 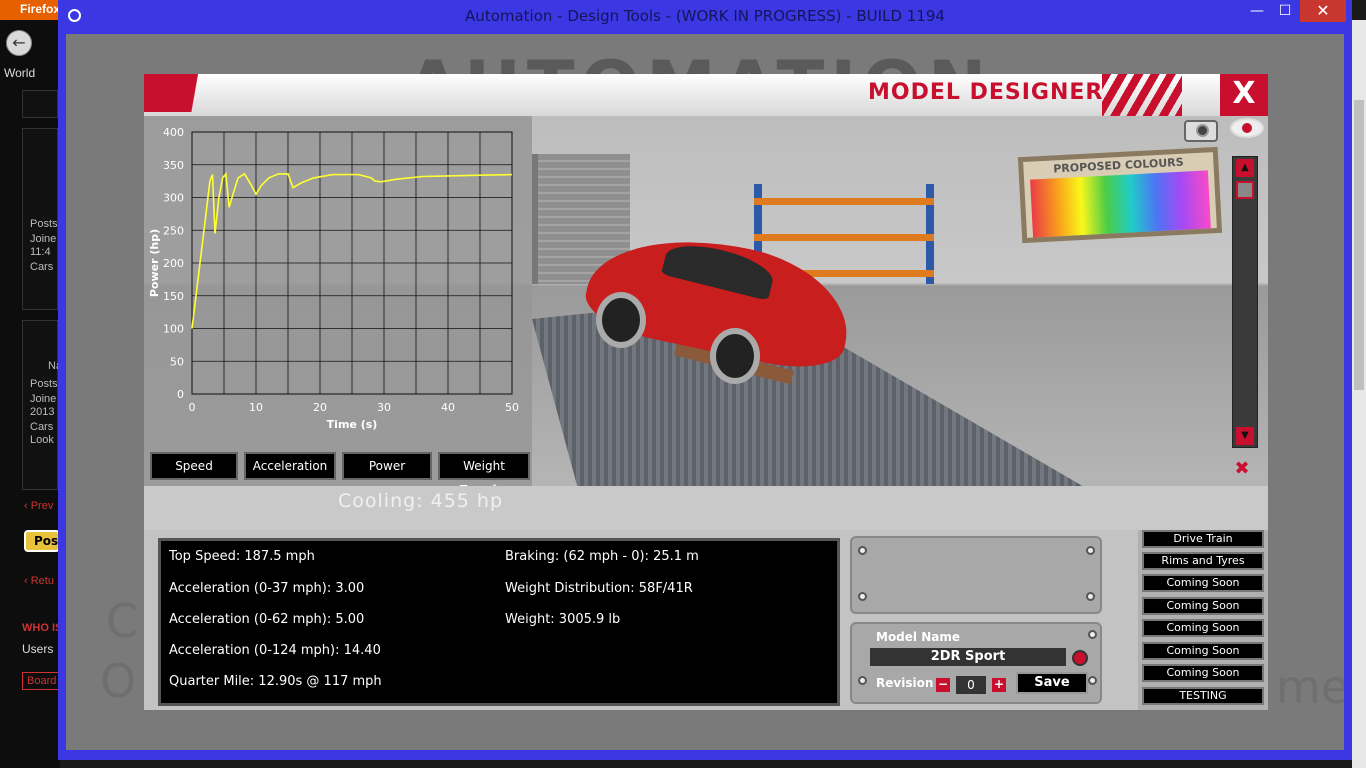 I want to click on stat-weight-distribution: Weight Distribution: 58F/41R, so click(x=599, y=588).